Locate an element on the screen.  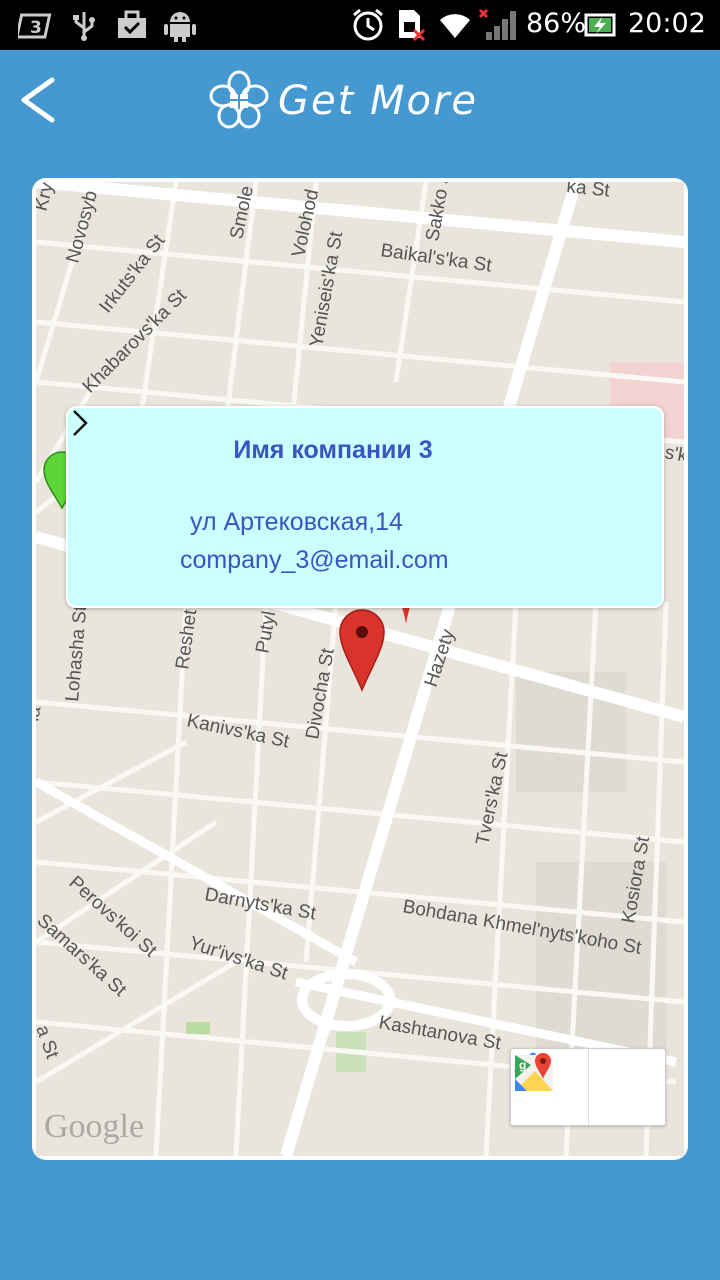
street-label: s'k is located at coordinates (673, 454).